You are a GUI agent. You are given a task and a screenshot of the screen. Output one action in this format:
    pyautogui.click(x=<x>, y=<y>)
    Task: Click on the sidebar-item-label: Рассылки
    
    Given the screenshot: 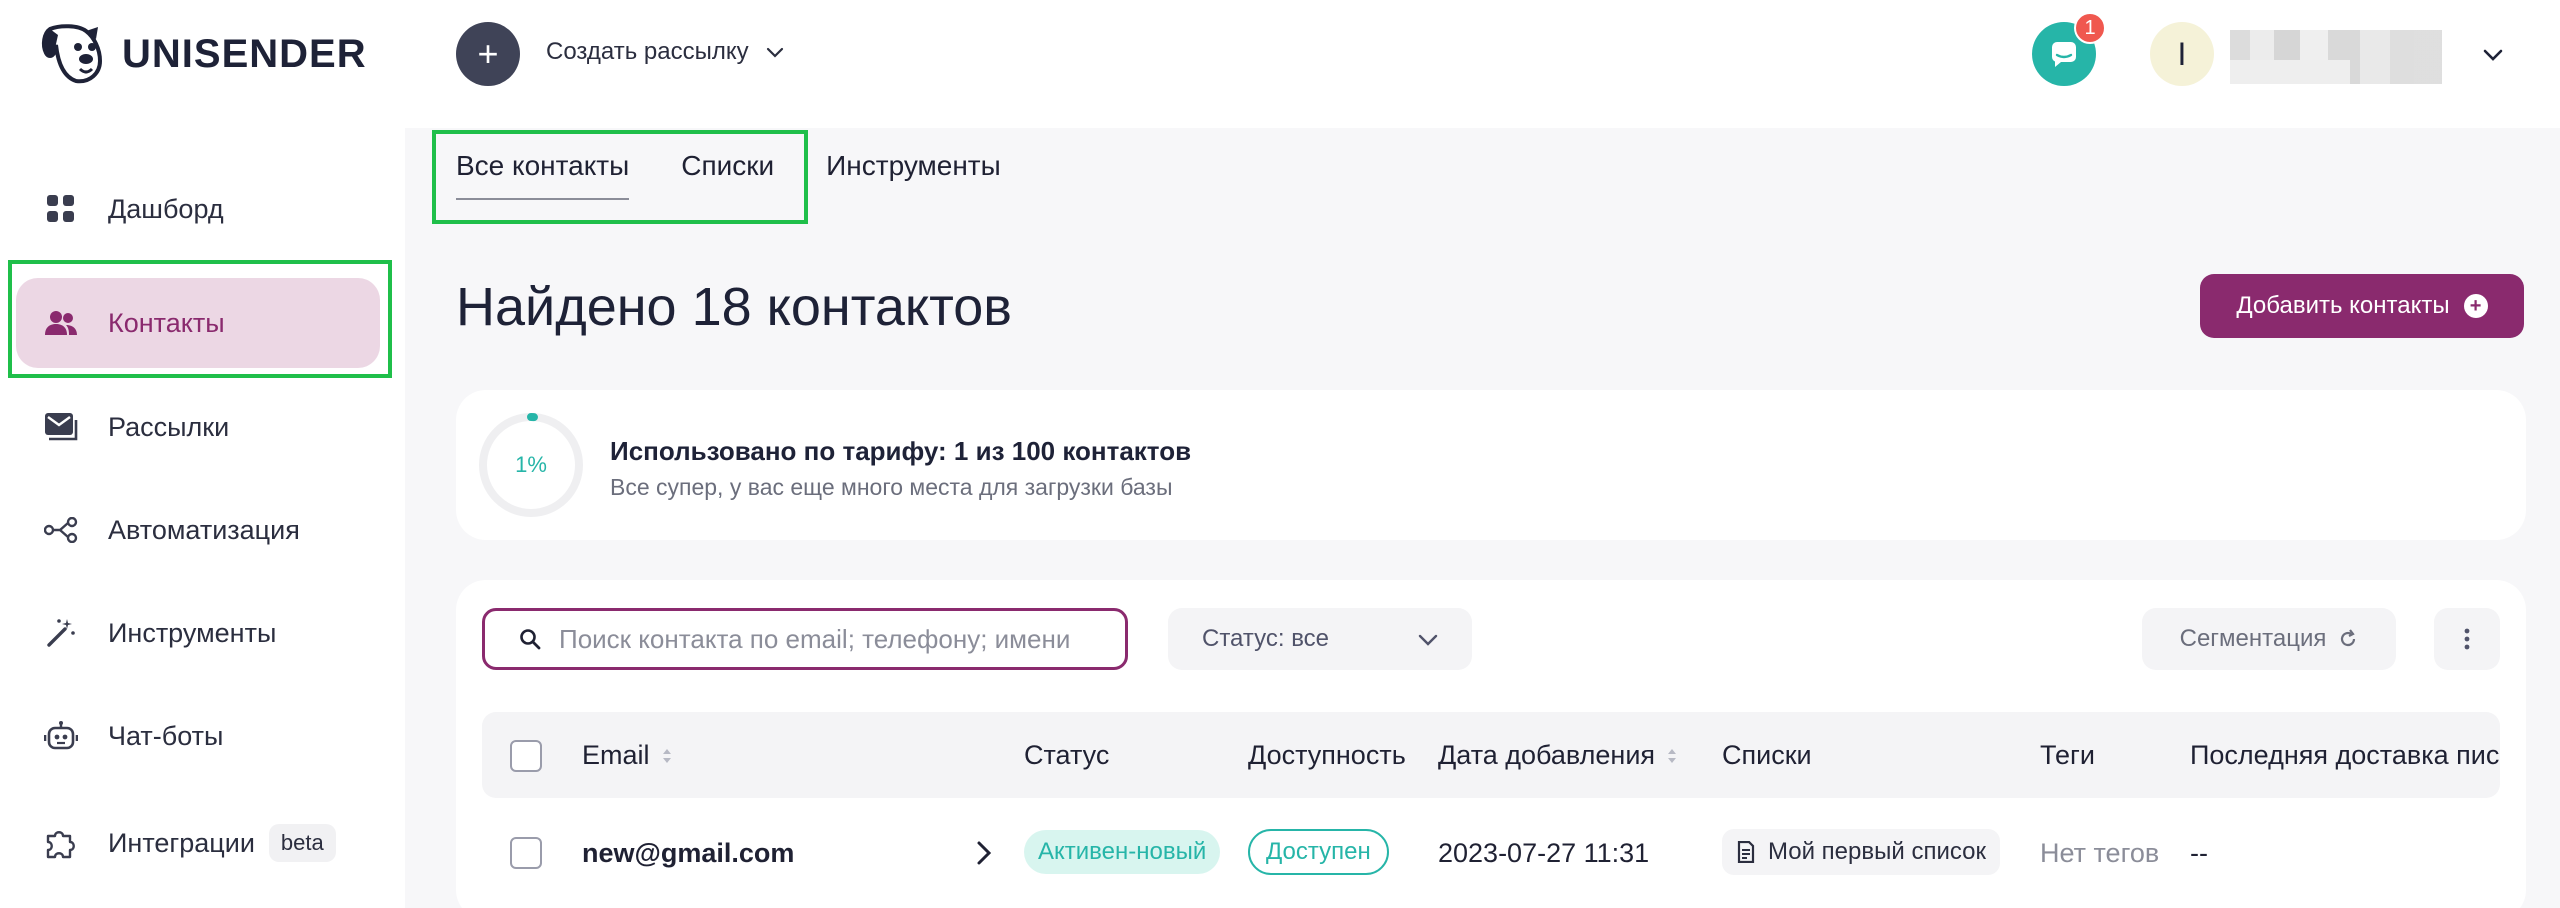 What is the action you would take?
    pyautogui.click(x=169, y=426)
    